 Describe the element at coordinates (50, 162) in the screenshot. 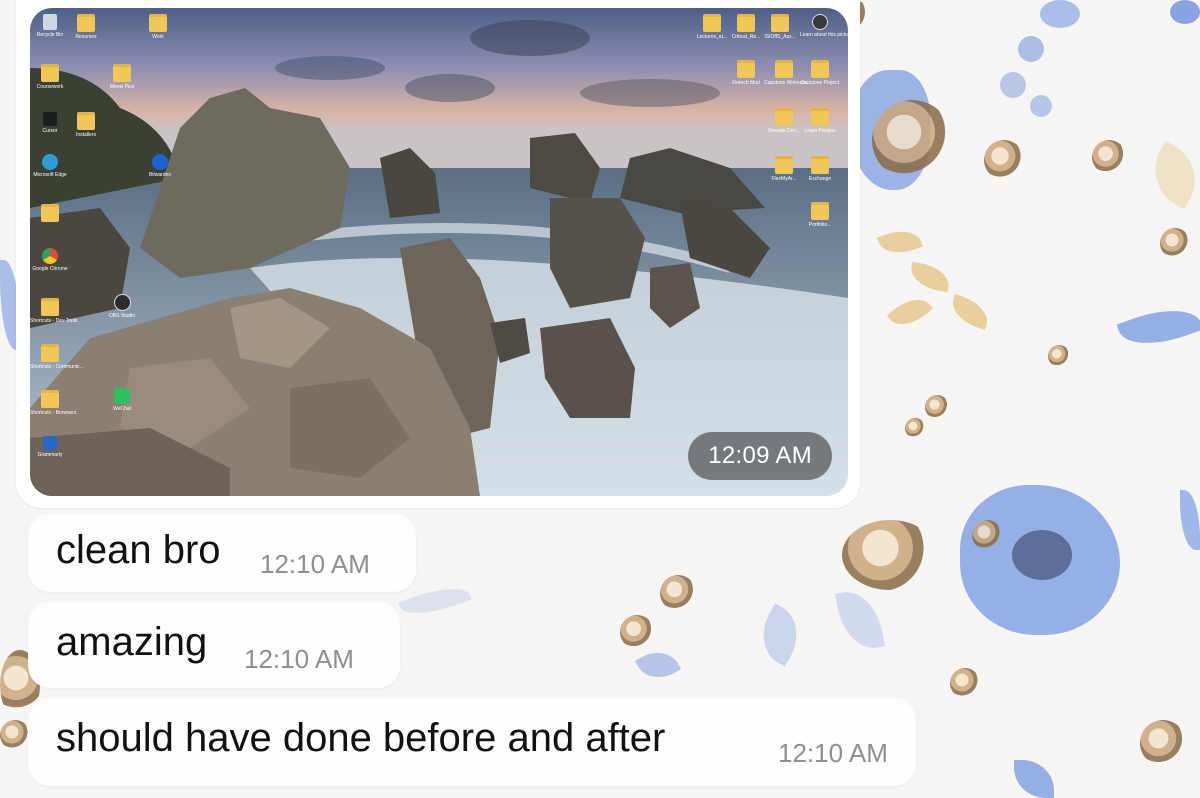

I see `edge-icon` at that location.